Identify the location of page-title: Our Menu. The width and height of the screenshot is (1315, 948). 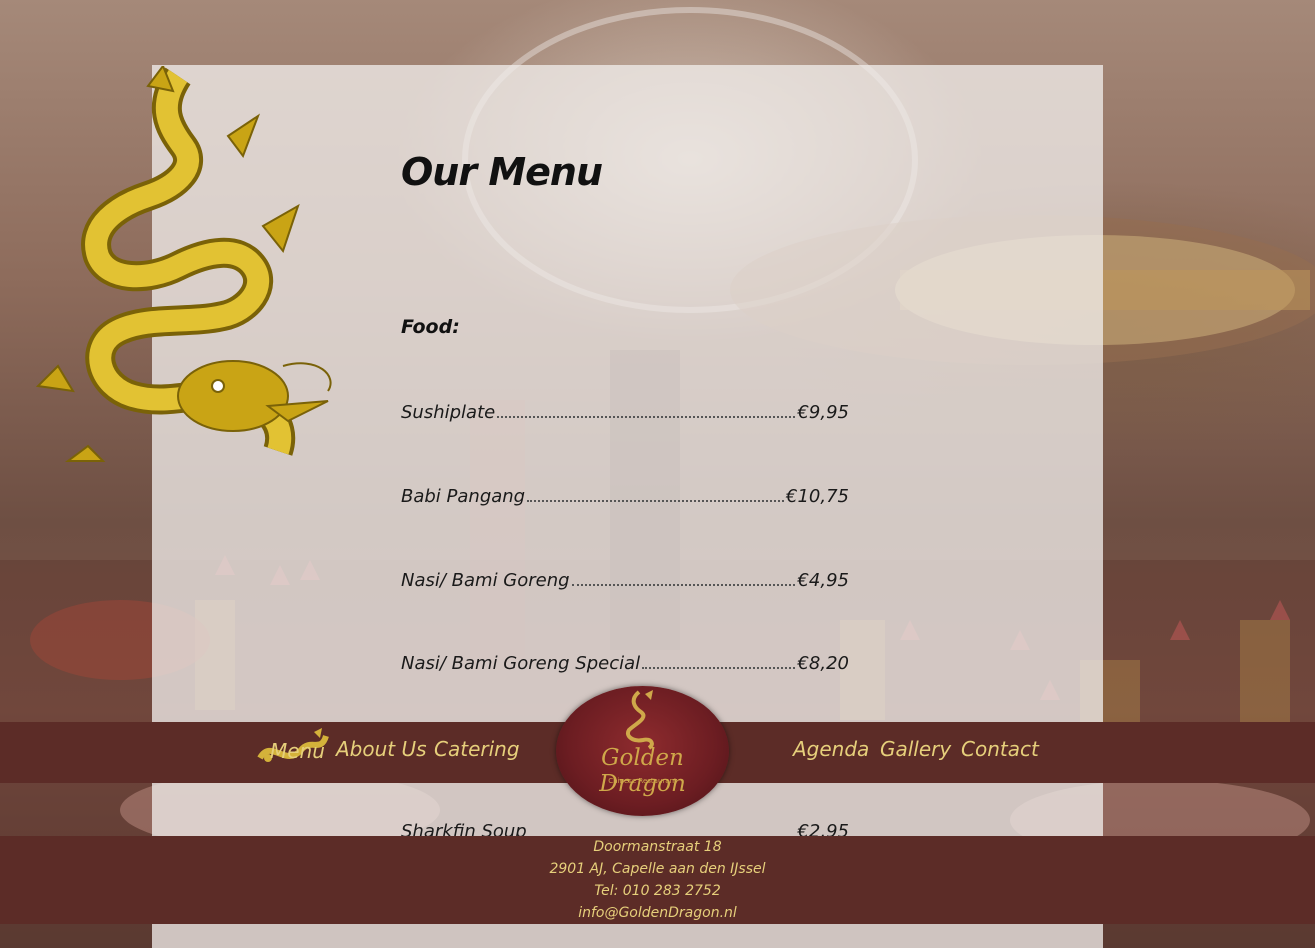
(502, 172).